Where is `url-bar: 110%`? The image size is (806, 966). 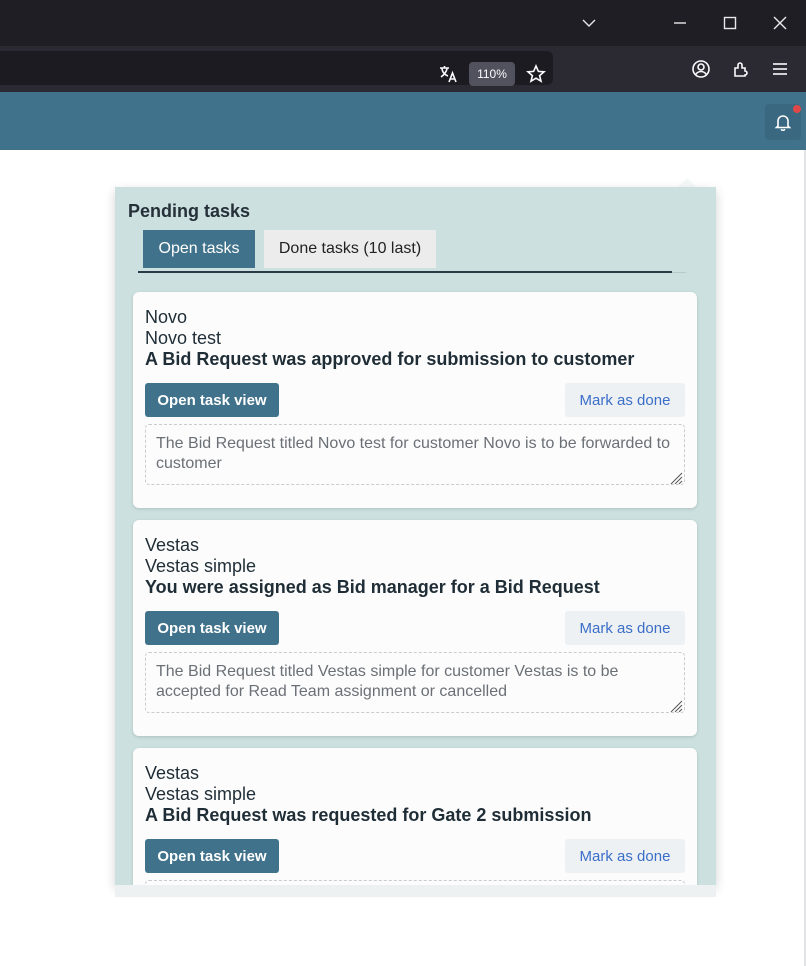 url-bar: 110% is located at coordinates (276, 68).